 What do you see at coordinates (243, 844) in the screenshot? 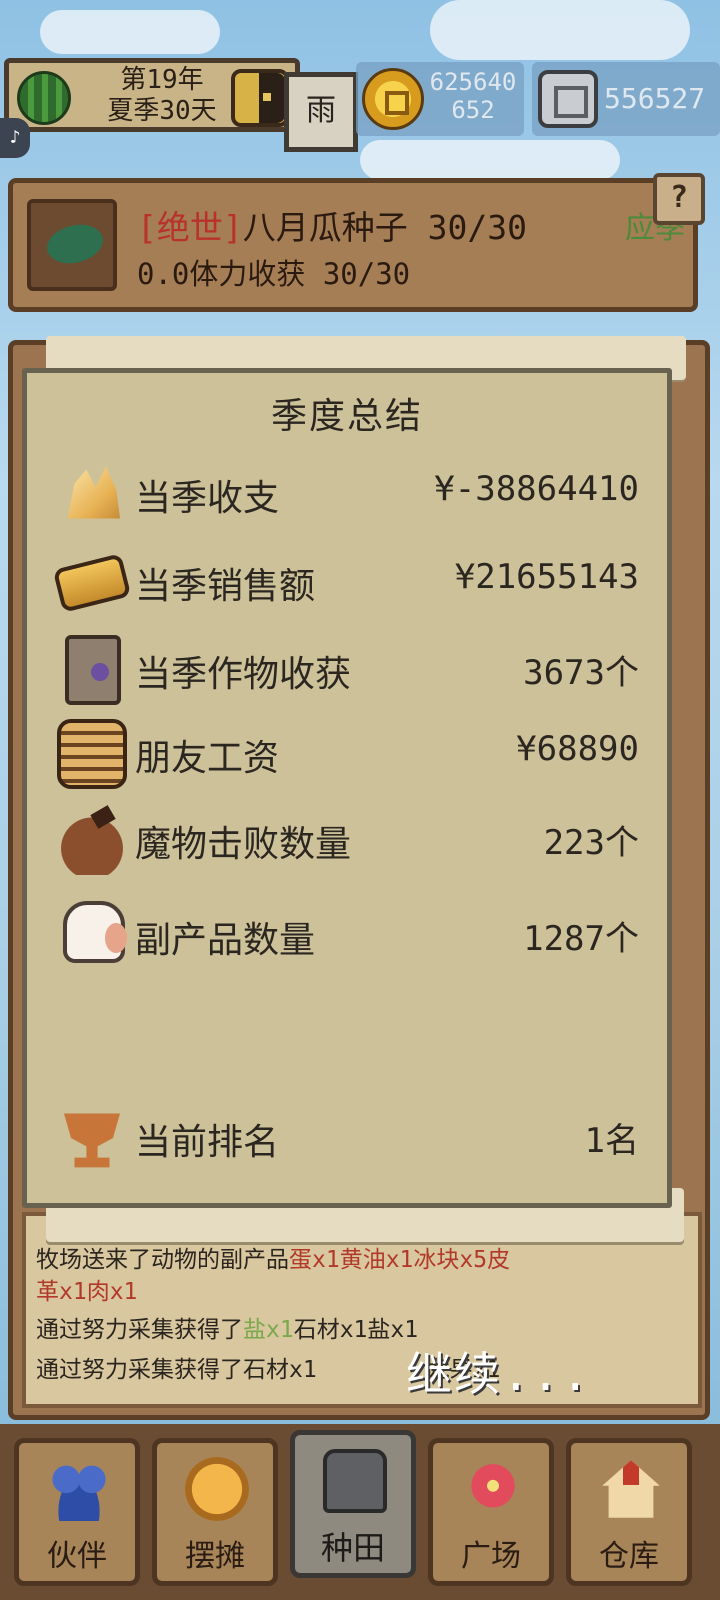
I see `stat-label: 魔物击败数量` at bounding box center [243, 844].